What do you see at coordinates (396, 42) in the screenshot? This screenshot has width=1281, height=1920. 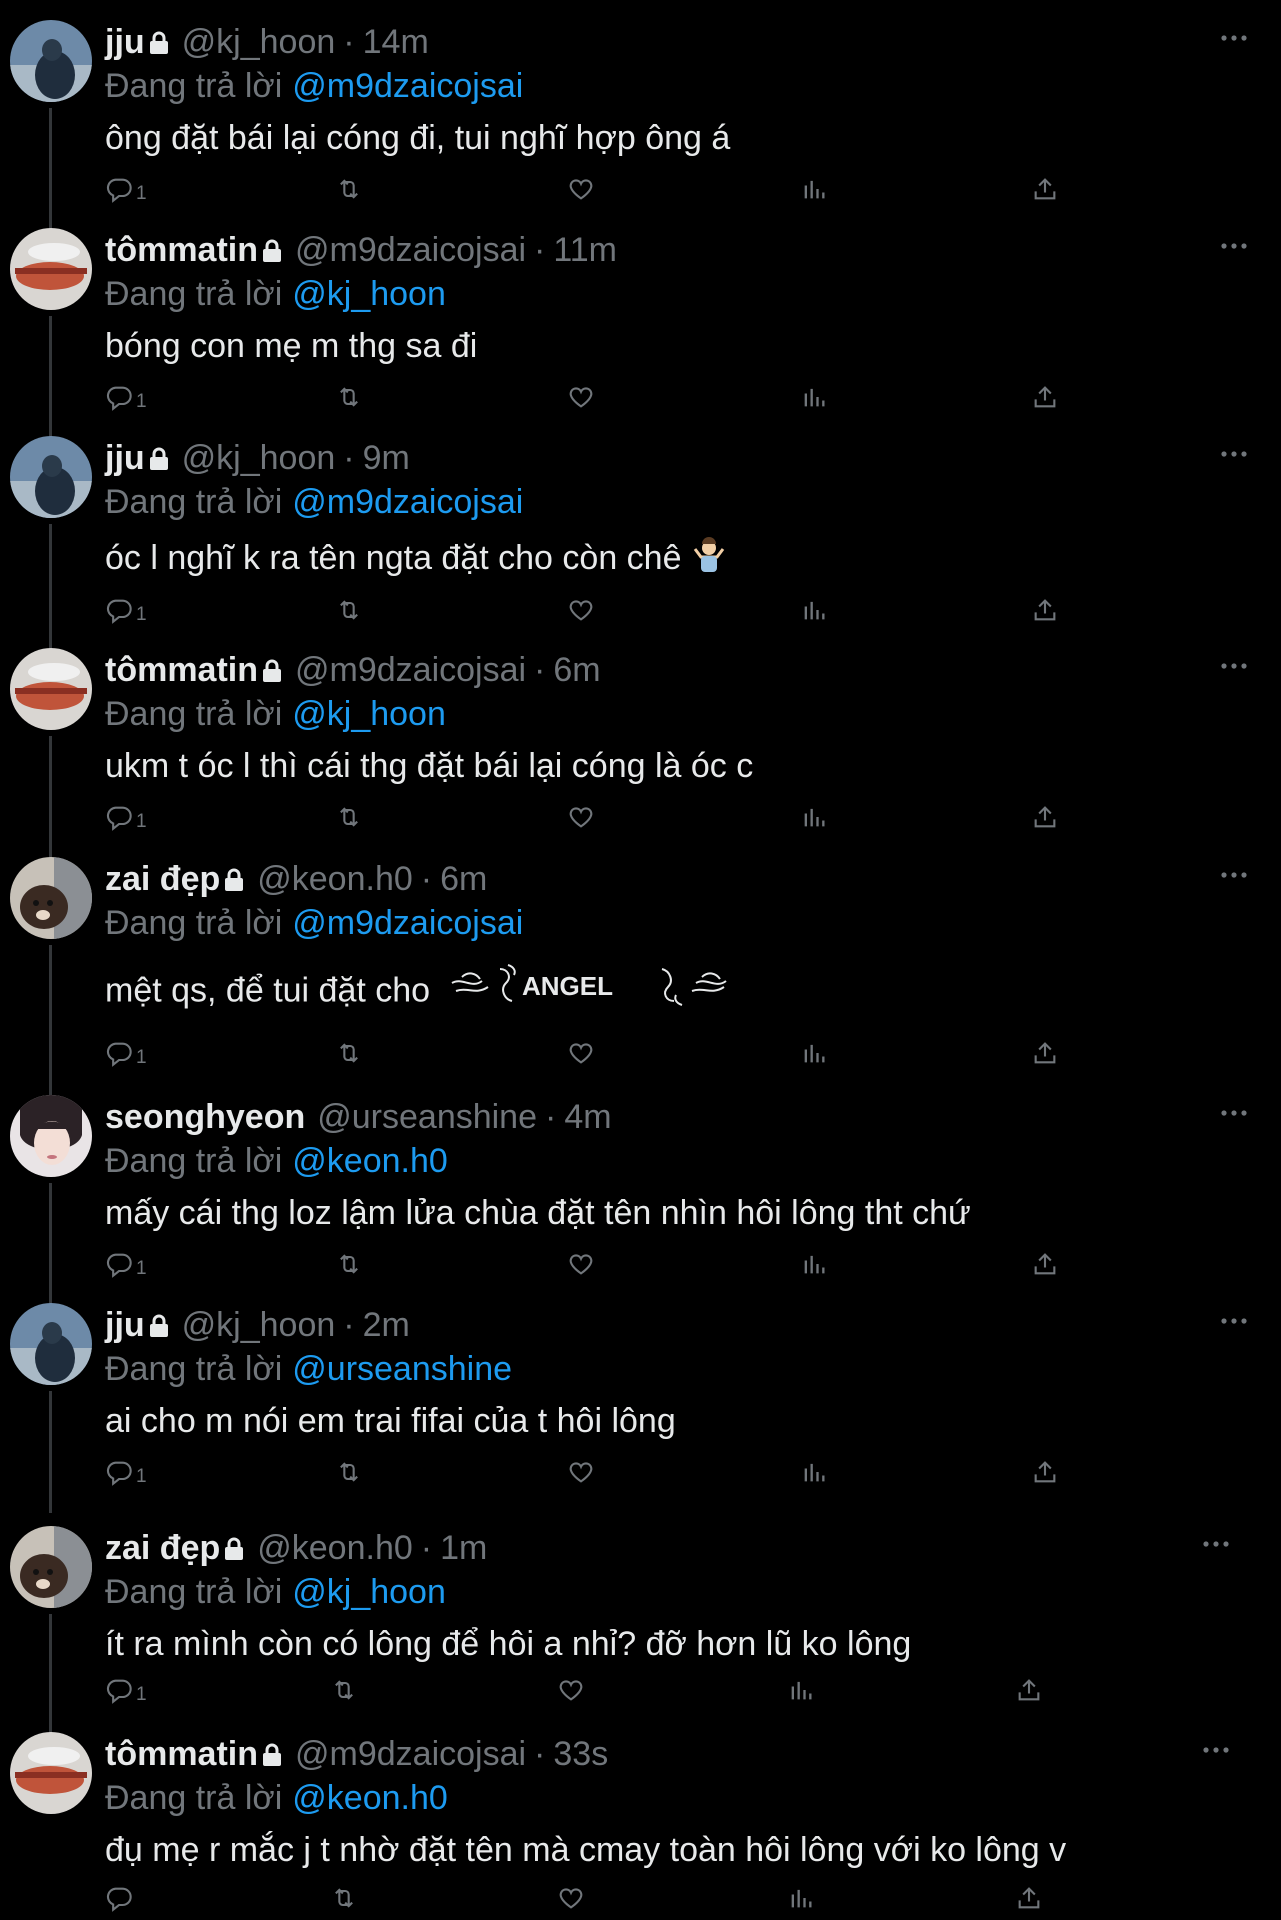 I see `timestamp: 14m` at bounding box center [396, 42].